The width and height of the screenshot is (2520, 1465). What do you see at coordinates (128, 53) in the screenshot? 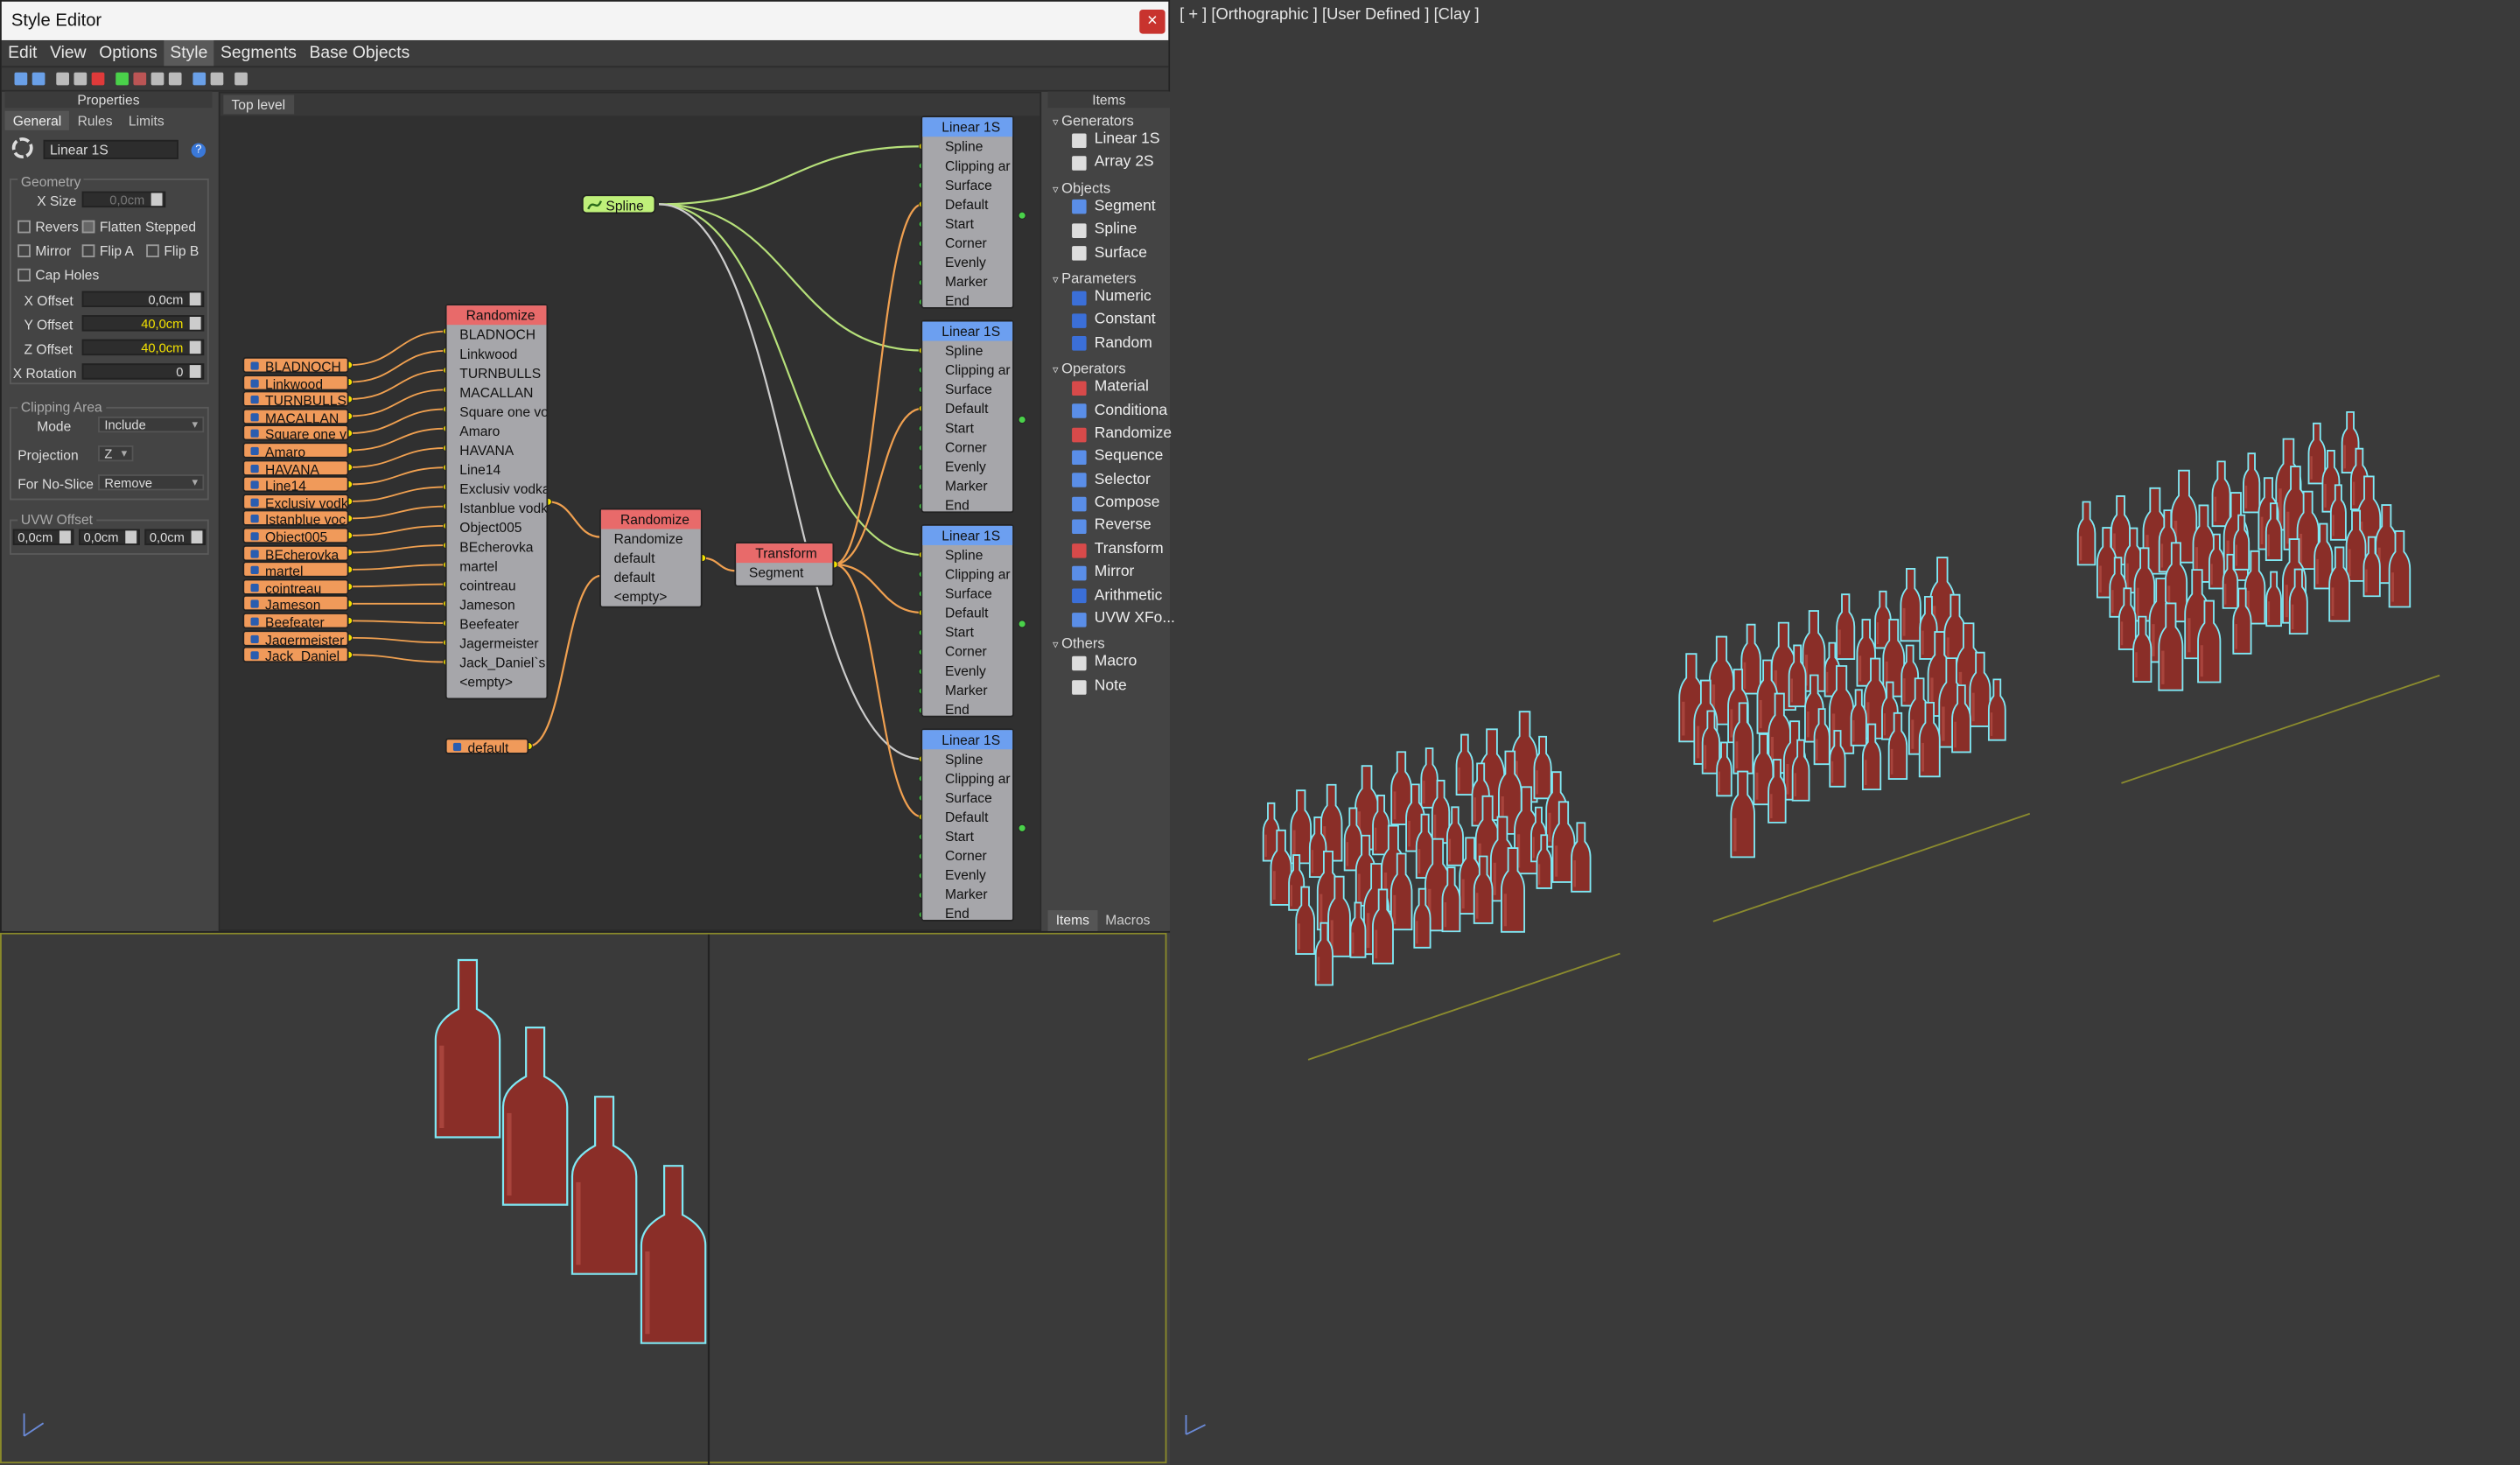
I see `menu-options: Options` at bounding box center [128, 53].